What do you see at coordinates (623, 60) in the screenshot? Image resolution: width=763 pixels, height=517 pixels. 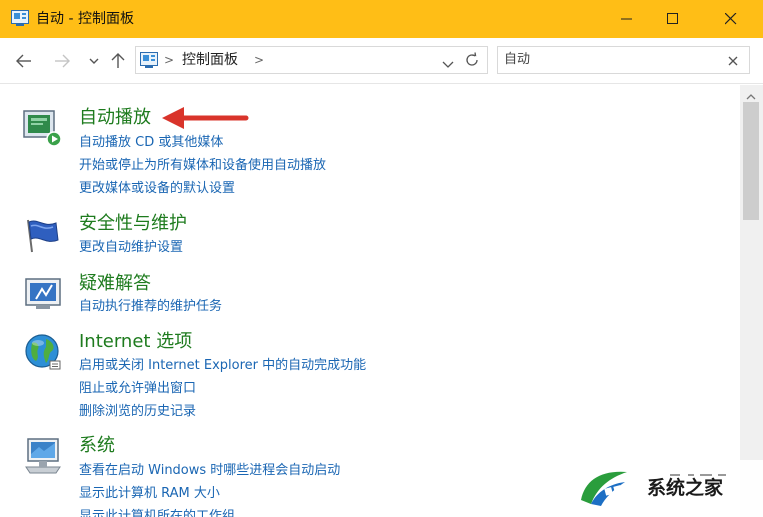 I see `search-box: 自动` at bounding box center [623, 60].